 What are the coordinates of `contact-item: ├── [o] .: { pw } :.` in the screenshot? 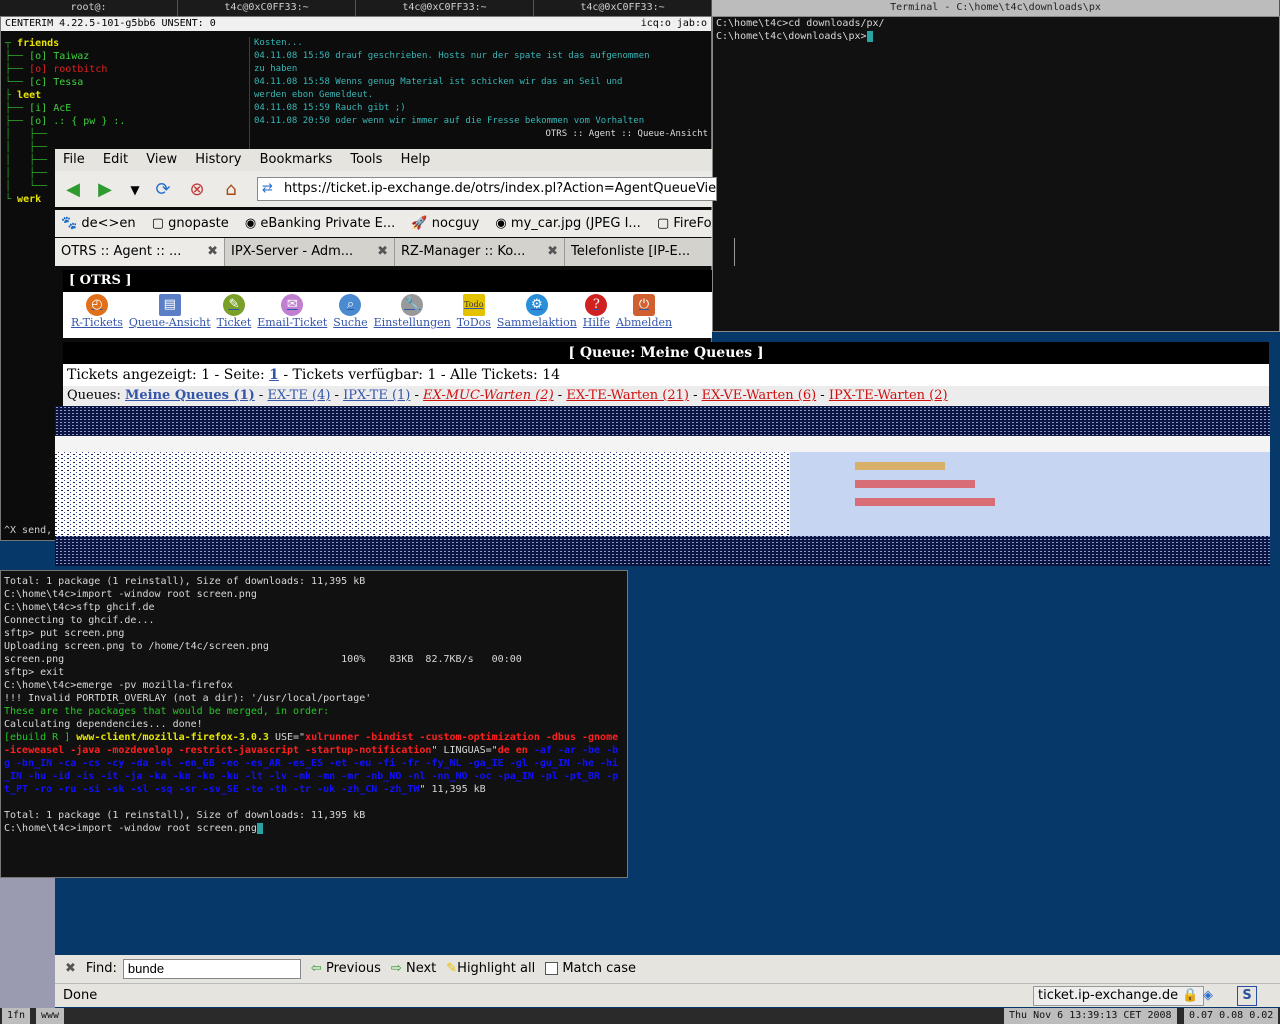 It's located at (125, 121).